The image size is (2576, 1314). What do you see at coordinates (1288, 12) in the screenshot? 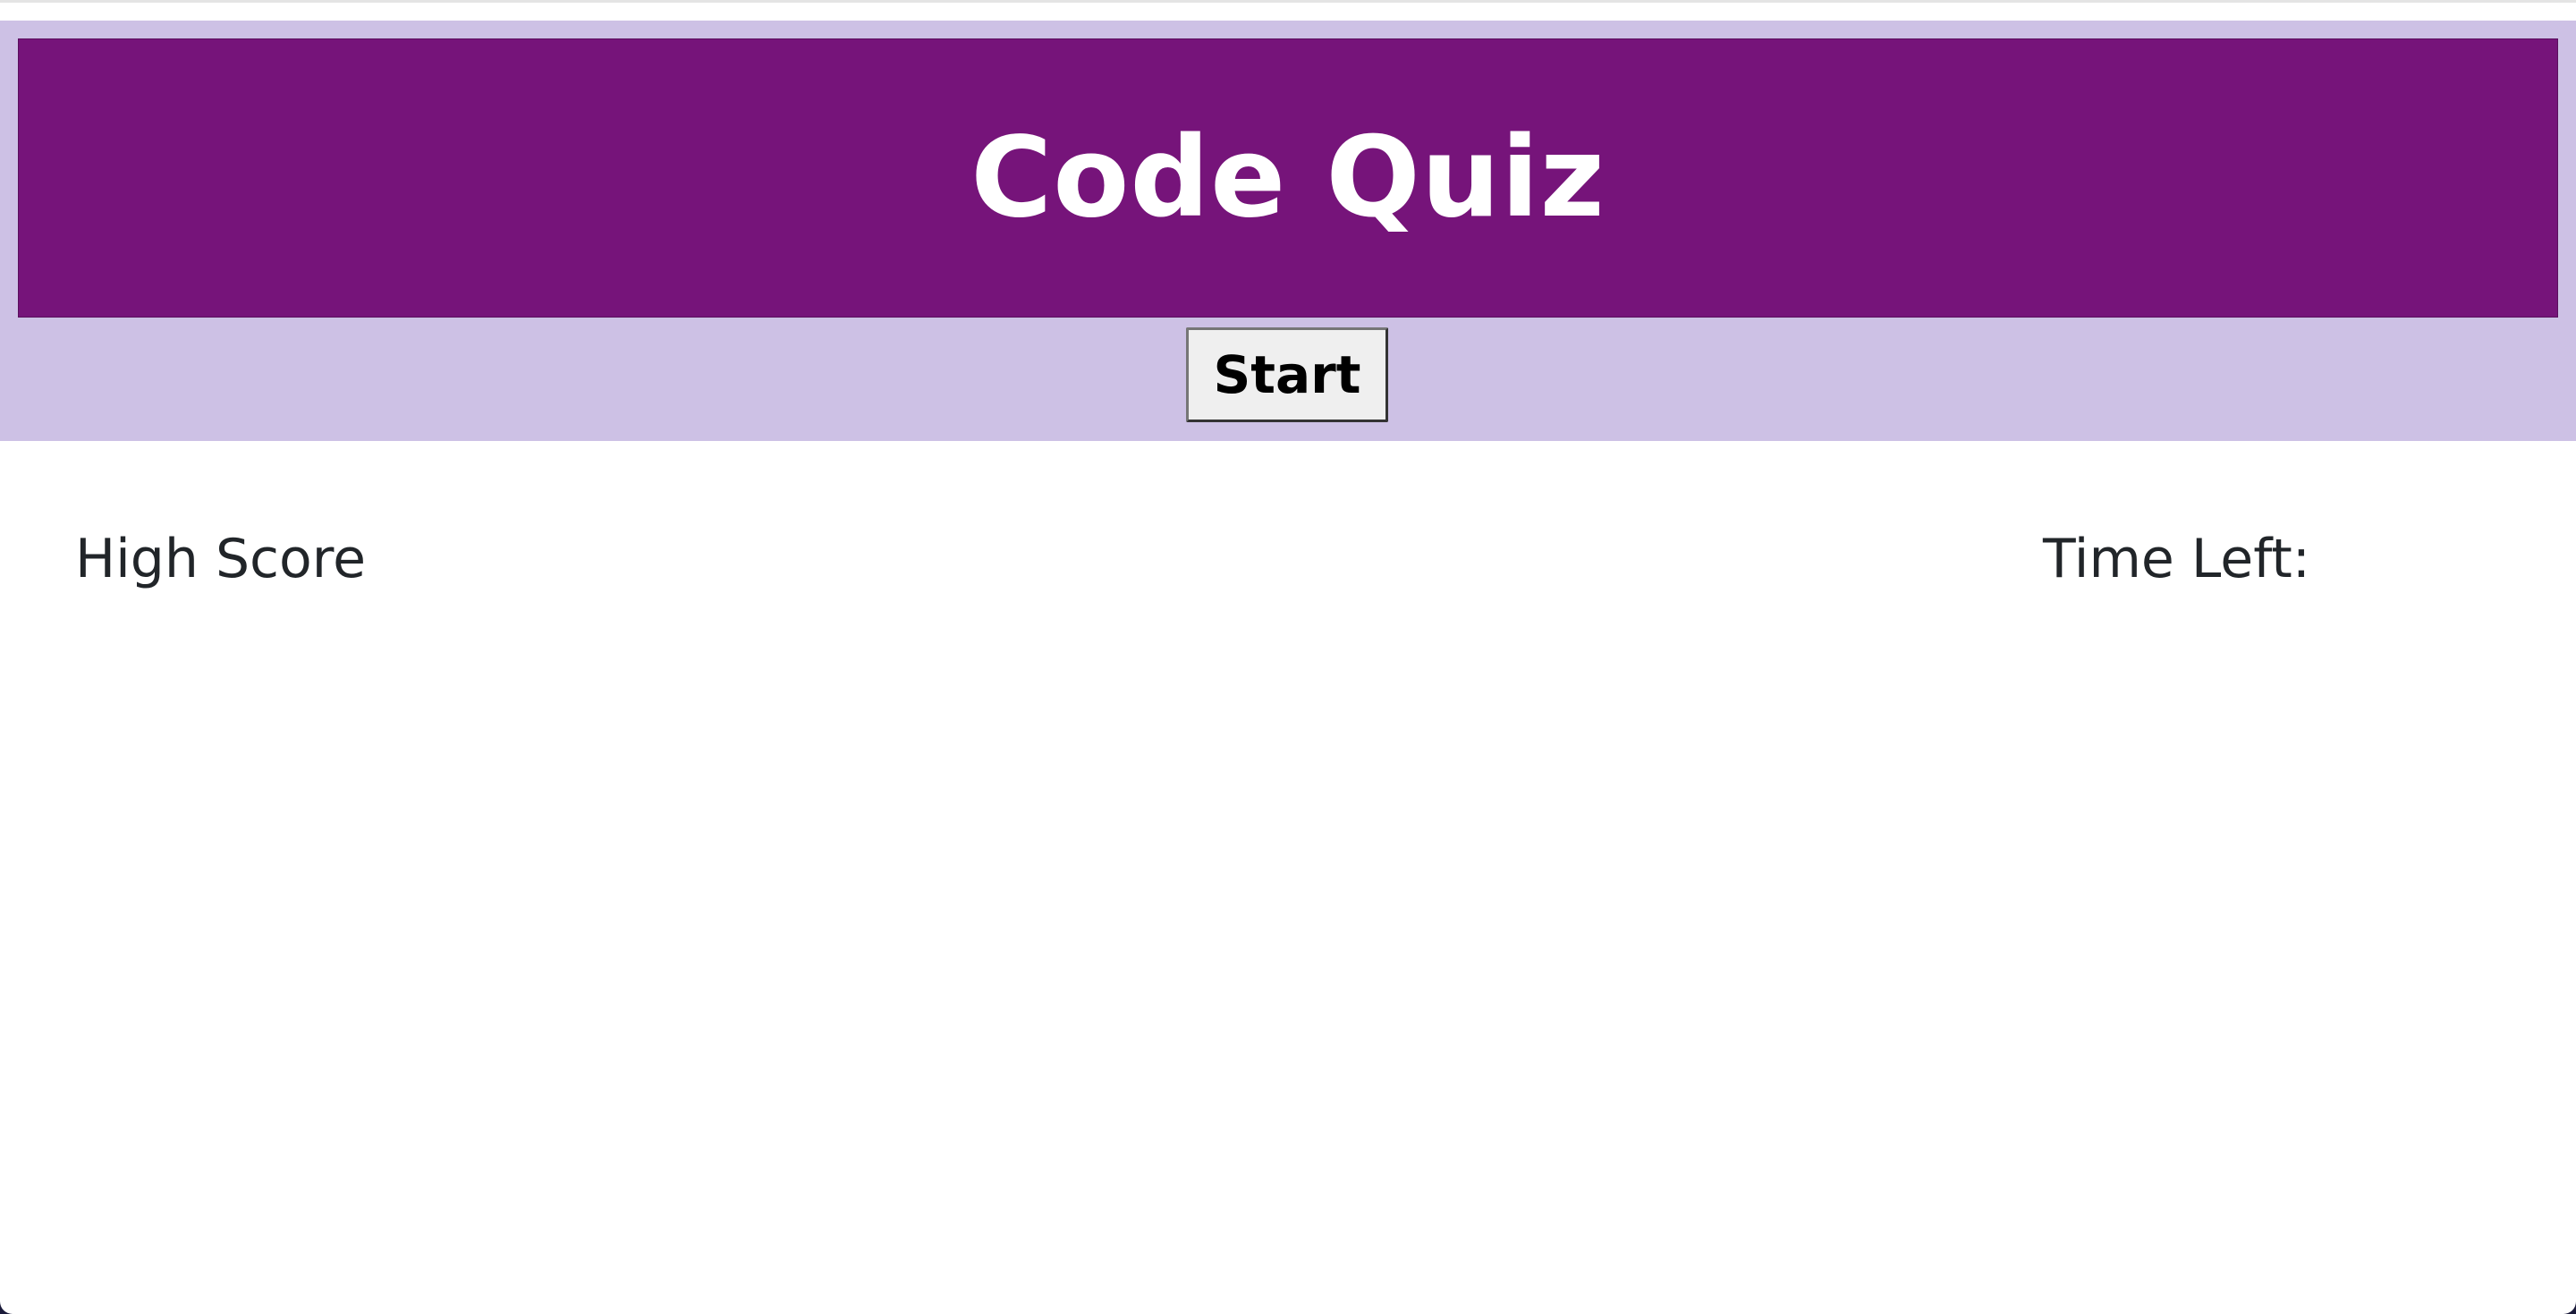
I see `window-top-spacer` at bounding box center [1288, 12].